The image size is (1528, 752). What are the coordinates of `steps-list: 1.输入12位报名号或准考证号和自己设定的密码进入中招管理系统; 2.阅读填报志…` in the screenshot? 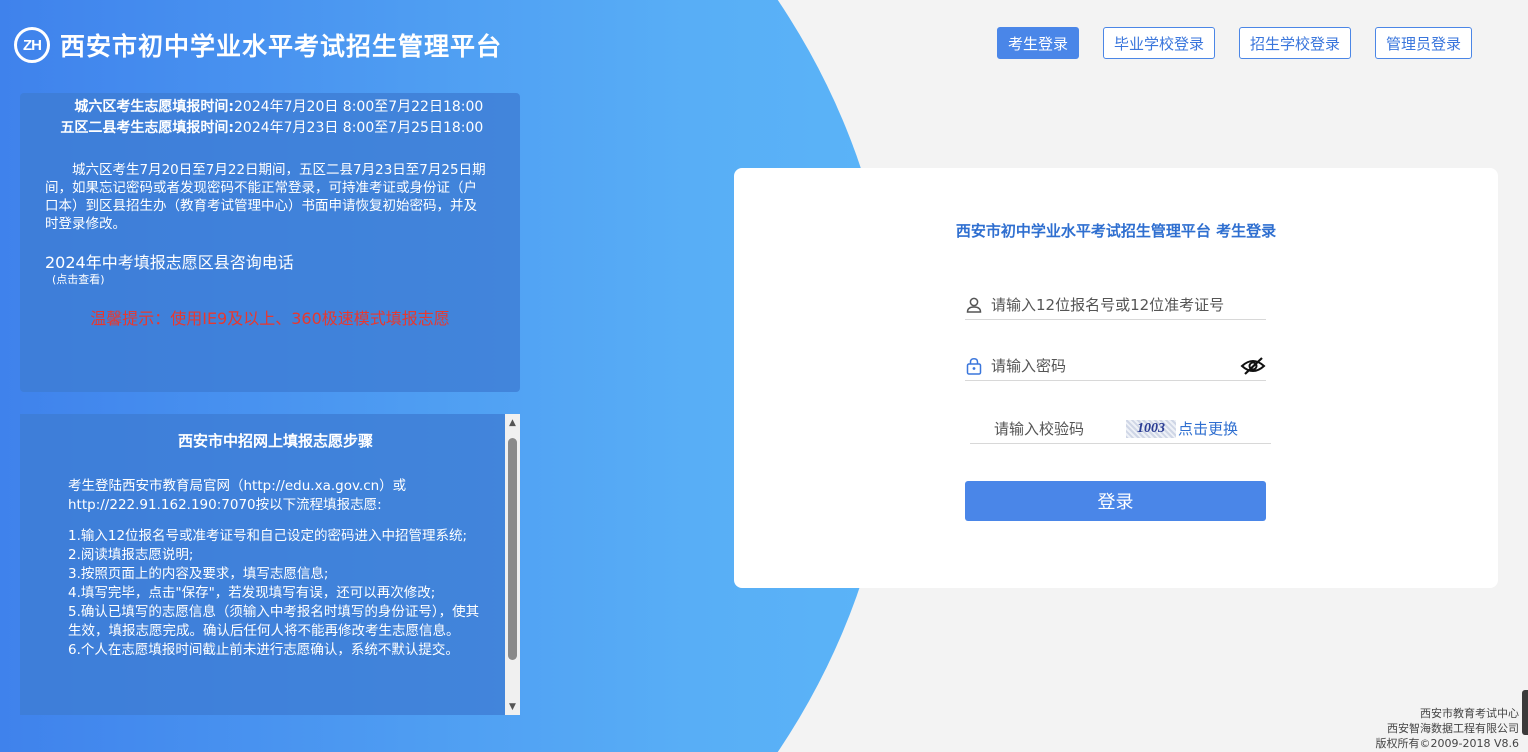 It's located at (275, 593).